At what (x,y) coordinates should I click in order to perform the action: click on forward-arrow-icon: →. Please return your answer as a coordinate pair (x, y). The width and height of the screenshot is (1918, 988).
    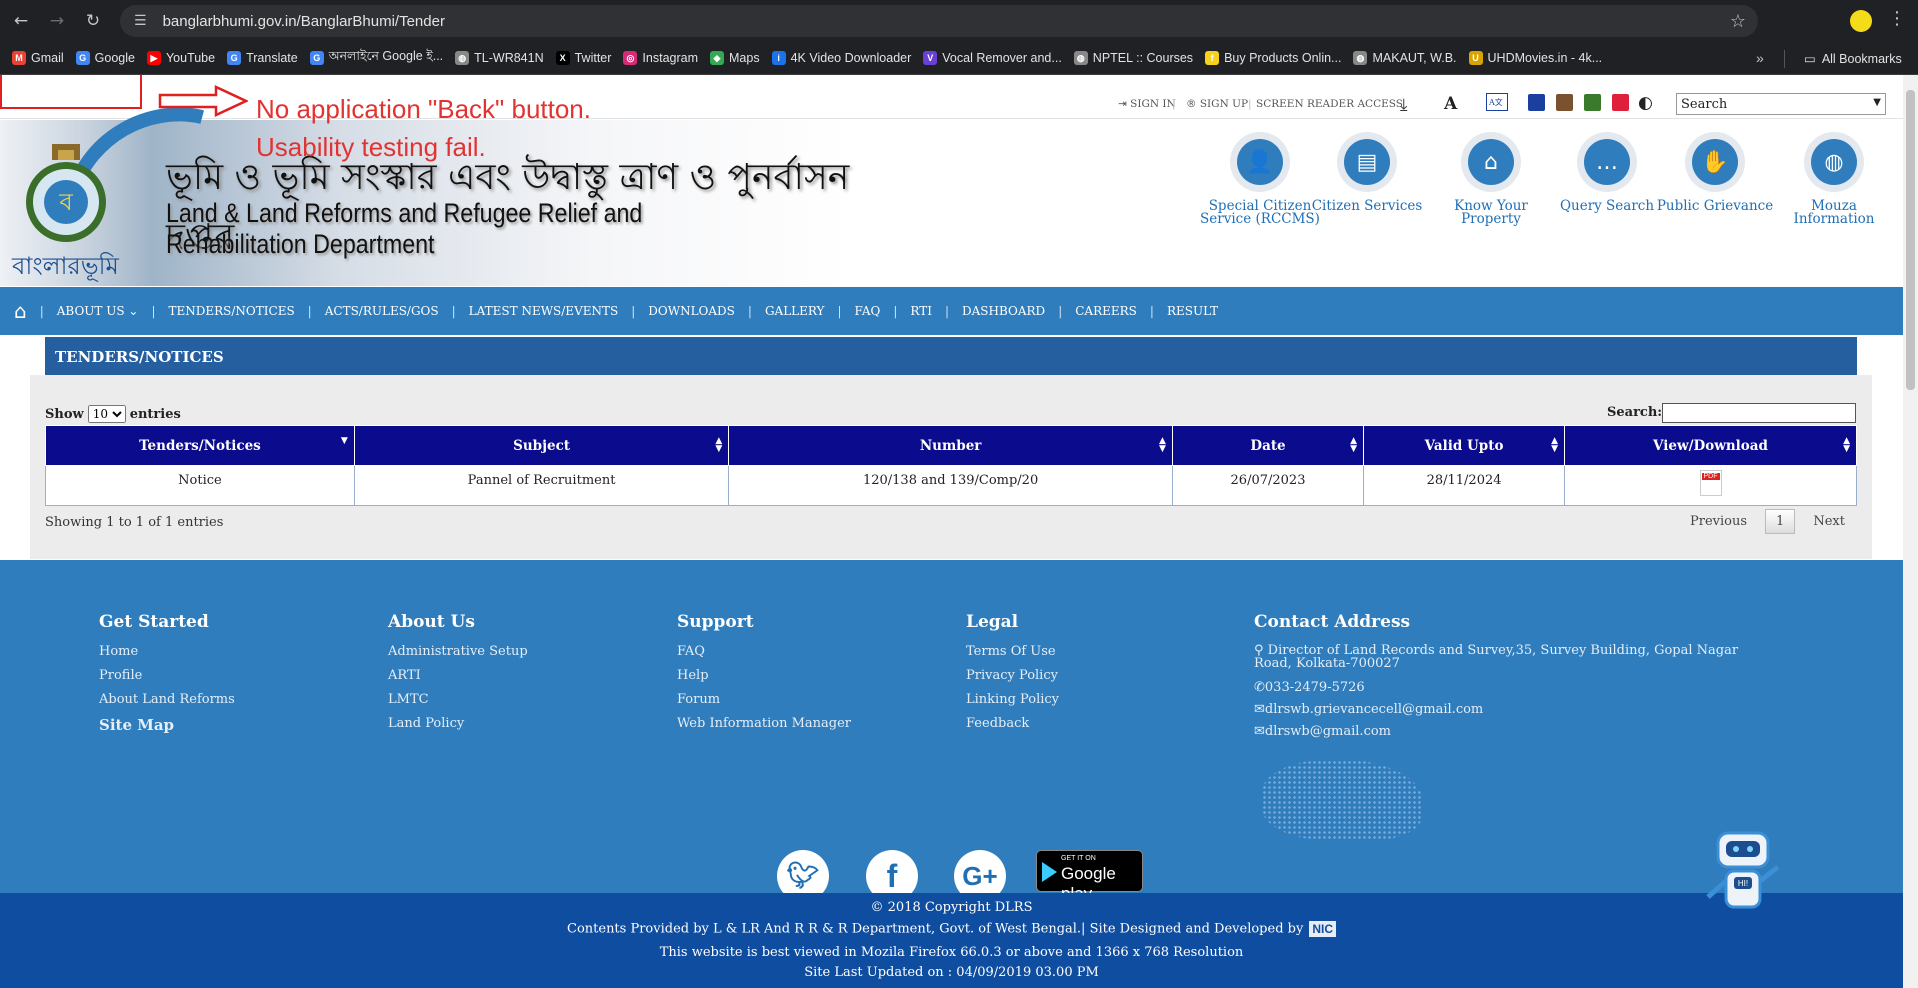
    Looking at the image, I should click on (57, 21).